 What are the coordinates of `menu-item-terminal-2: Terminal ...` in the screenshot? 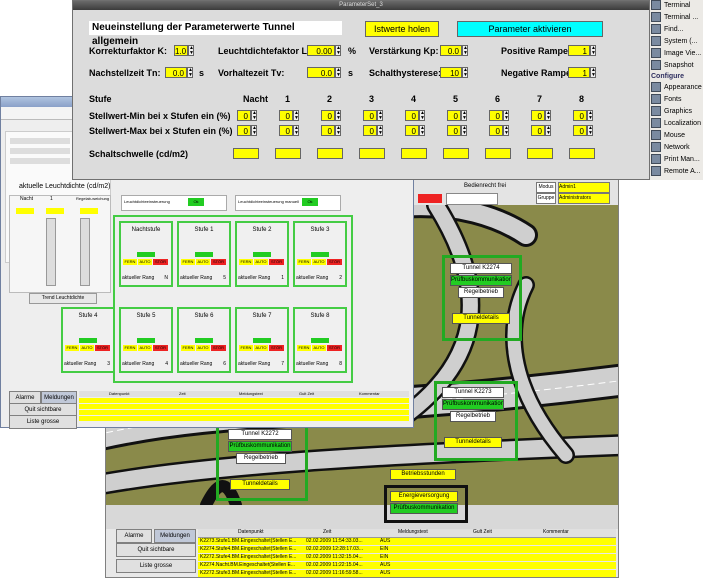 It's located at (677, 18).